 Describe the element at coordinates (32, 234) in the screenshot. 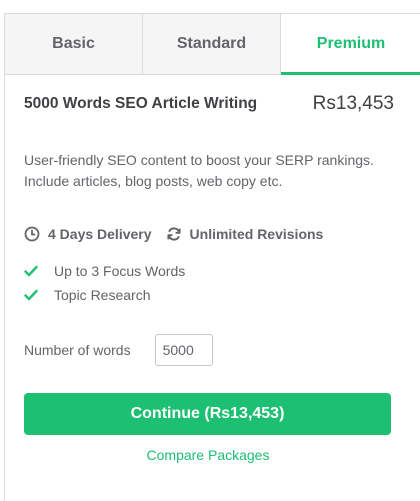

I see `clock-icon` at that location.